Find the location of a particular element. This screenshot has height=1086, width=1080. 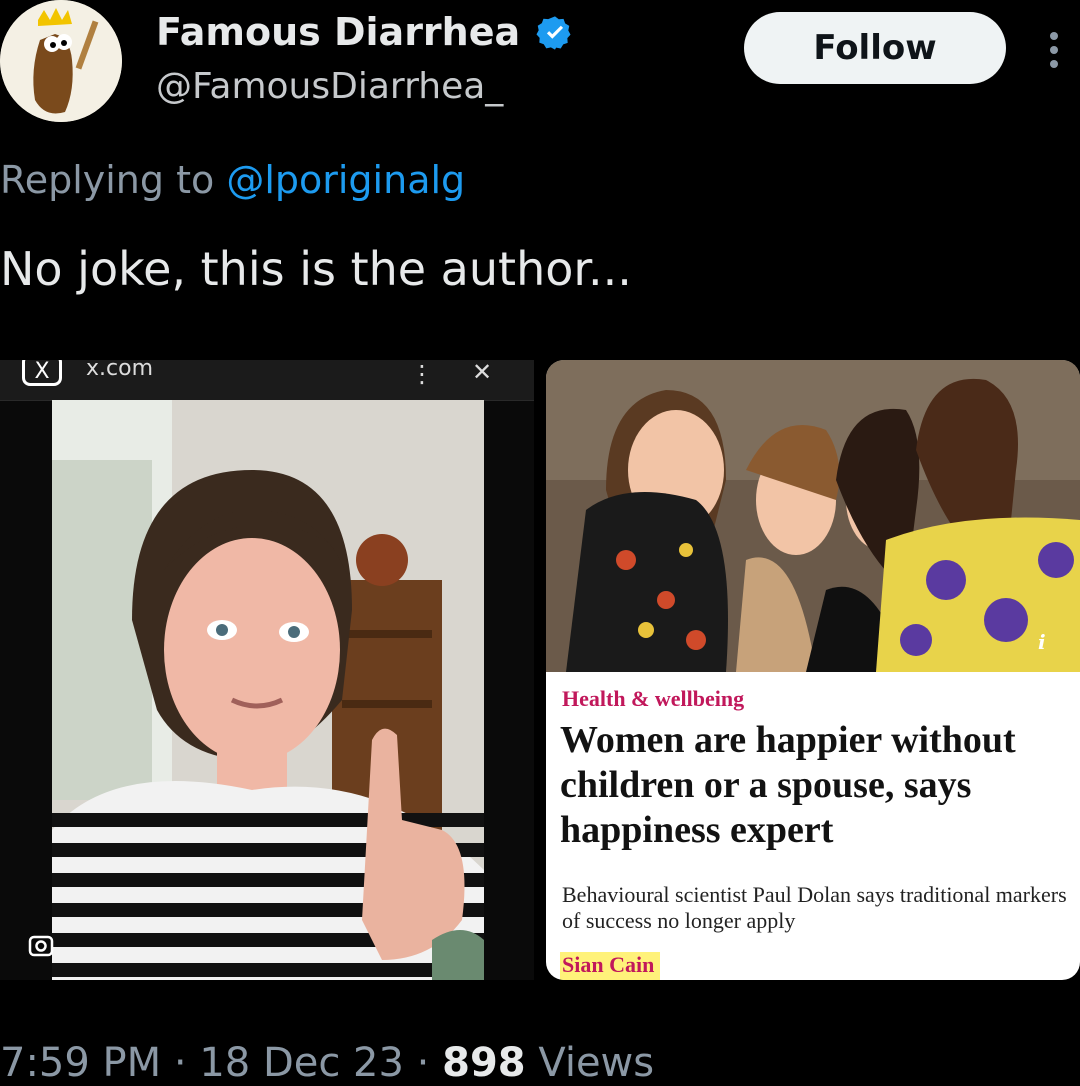

embedded-close-icon: ✕ is located at coordinates (482, 373).